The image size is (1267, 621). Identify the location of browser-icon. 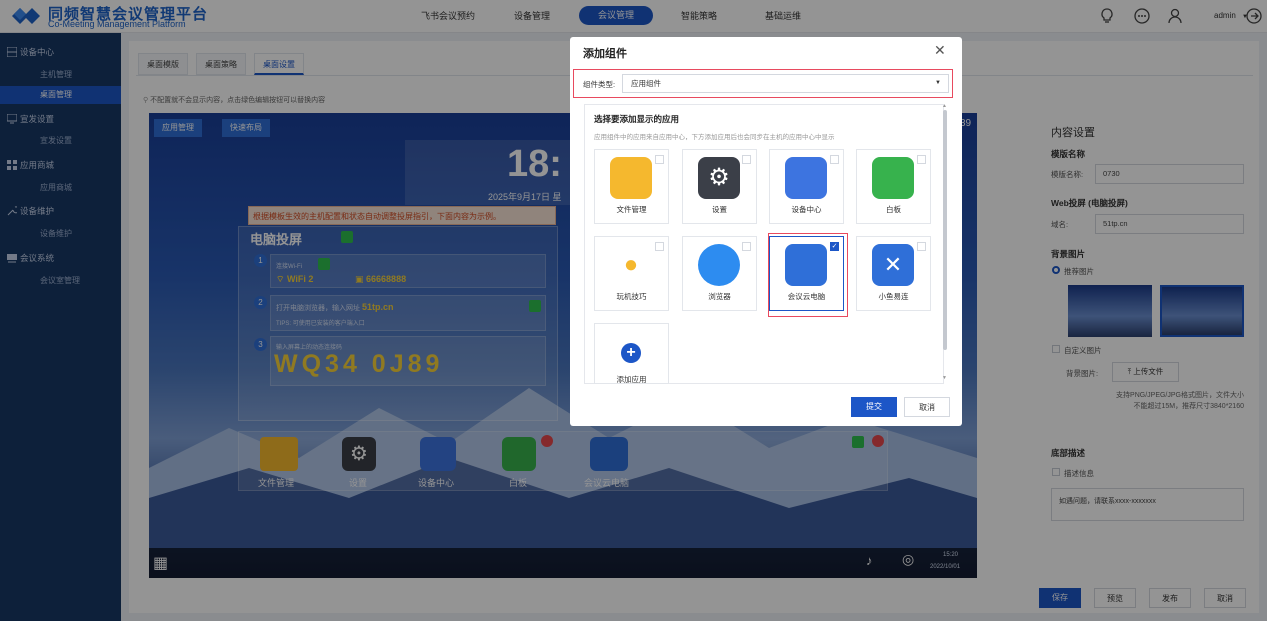
(719, 265).